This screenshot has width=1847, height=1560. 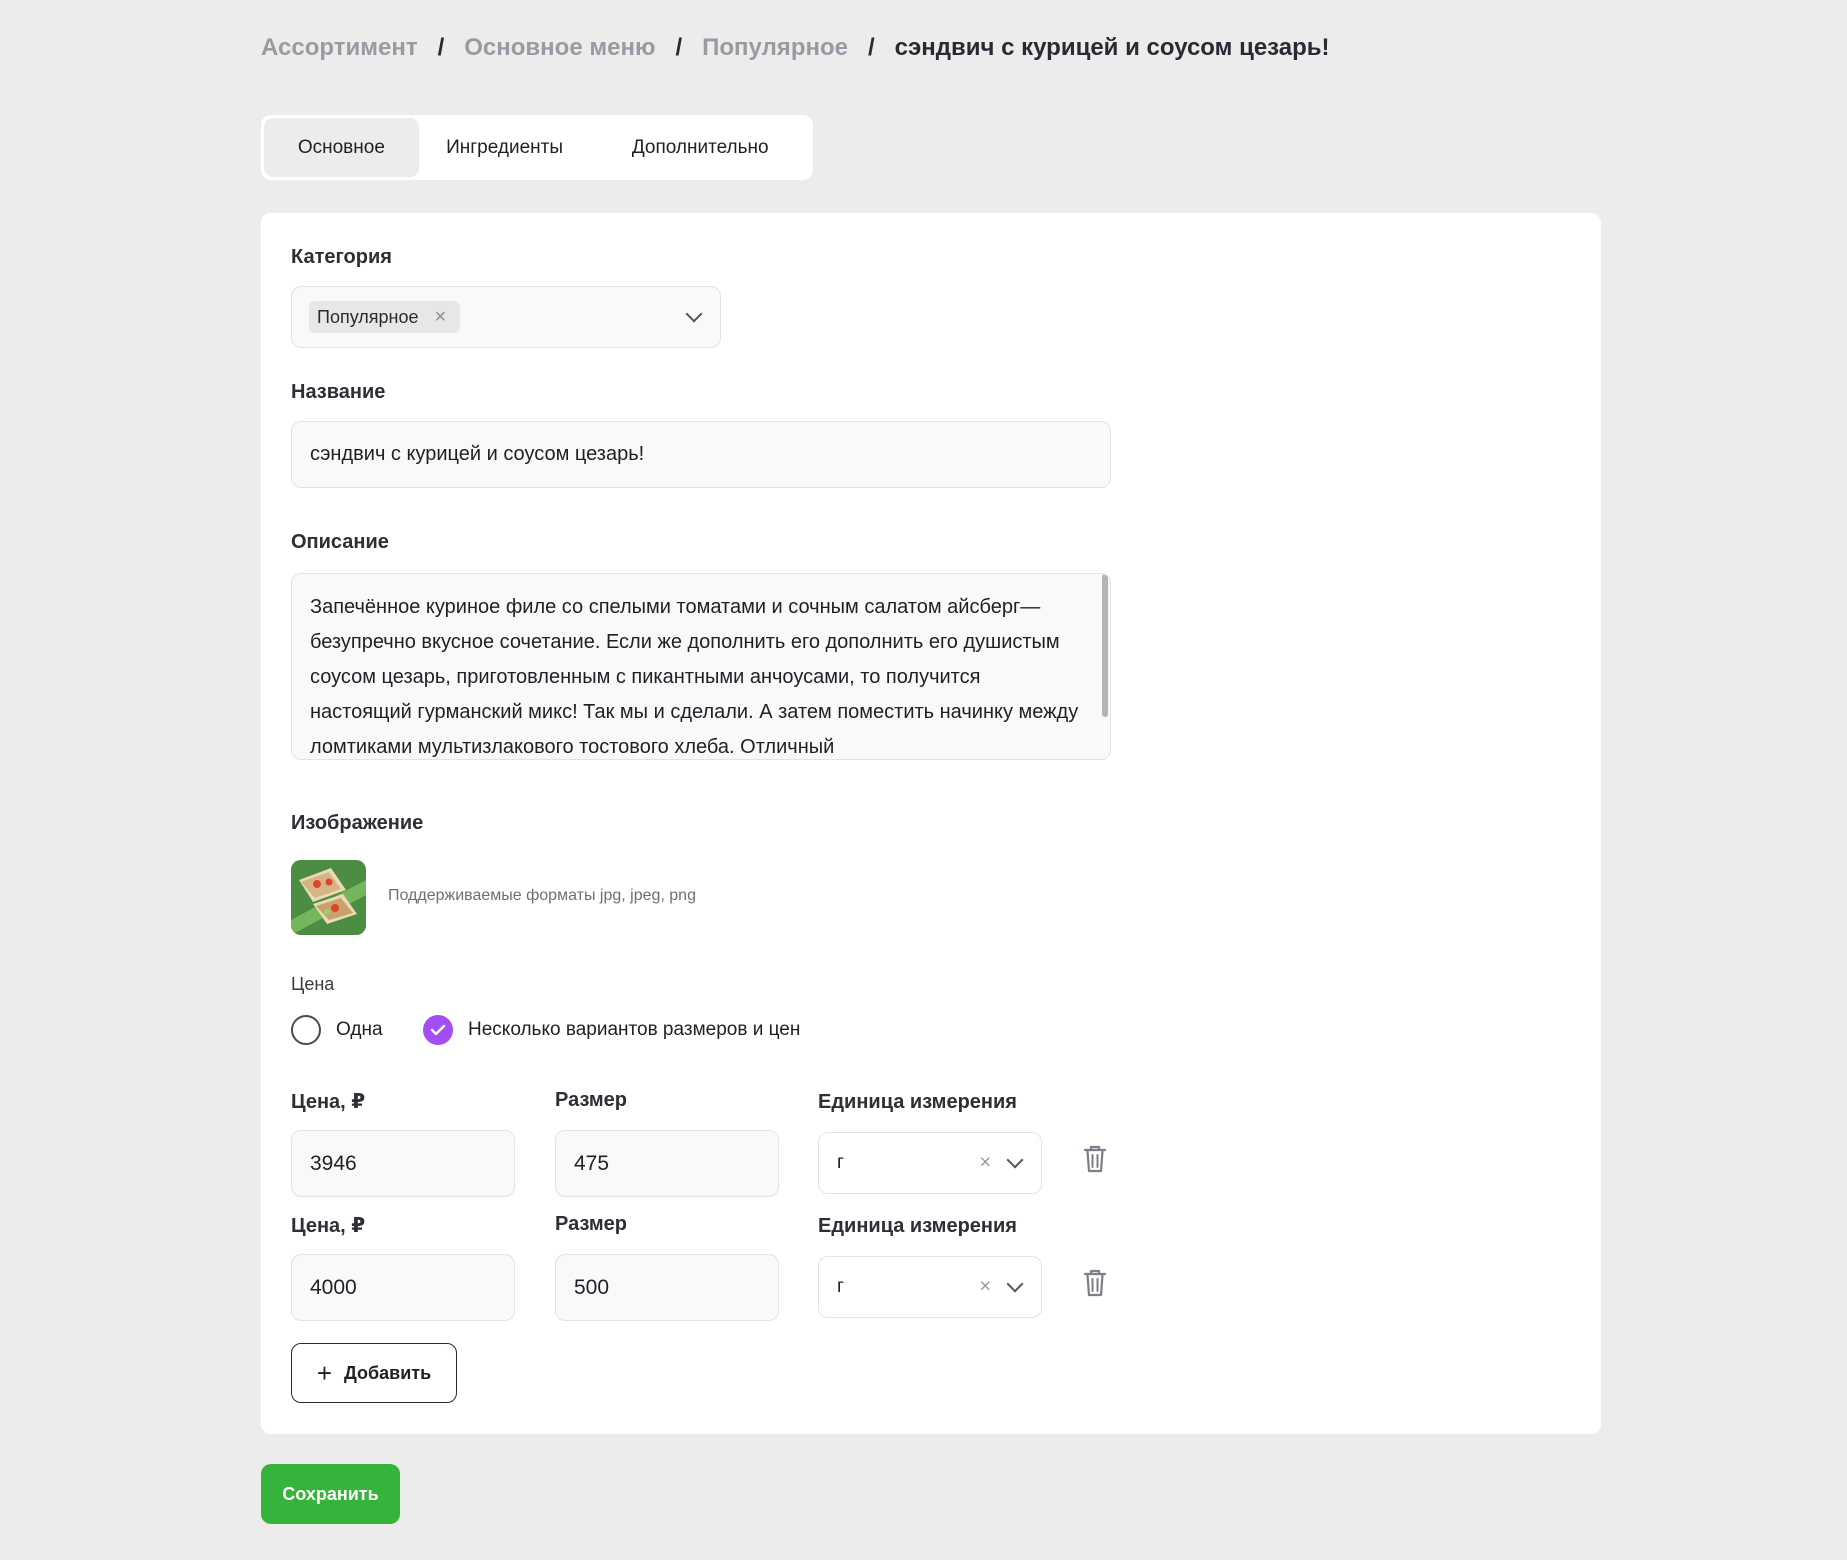 What do you see at coordinates (505, 147) in the screenshot?
I see `tab-ingredients: Ингредиенты` at bounding box center [505, 147].